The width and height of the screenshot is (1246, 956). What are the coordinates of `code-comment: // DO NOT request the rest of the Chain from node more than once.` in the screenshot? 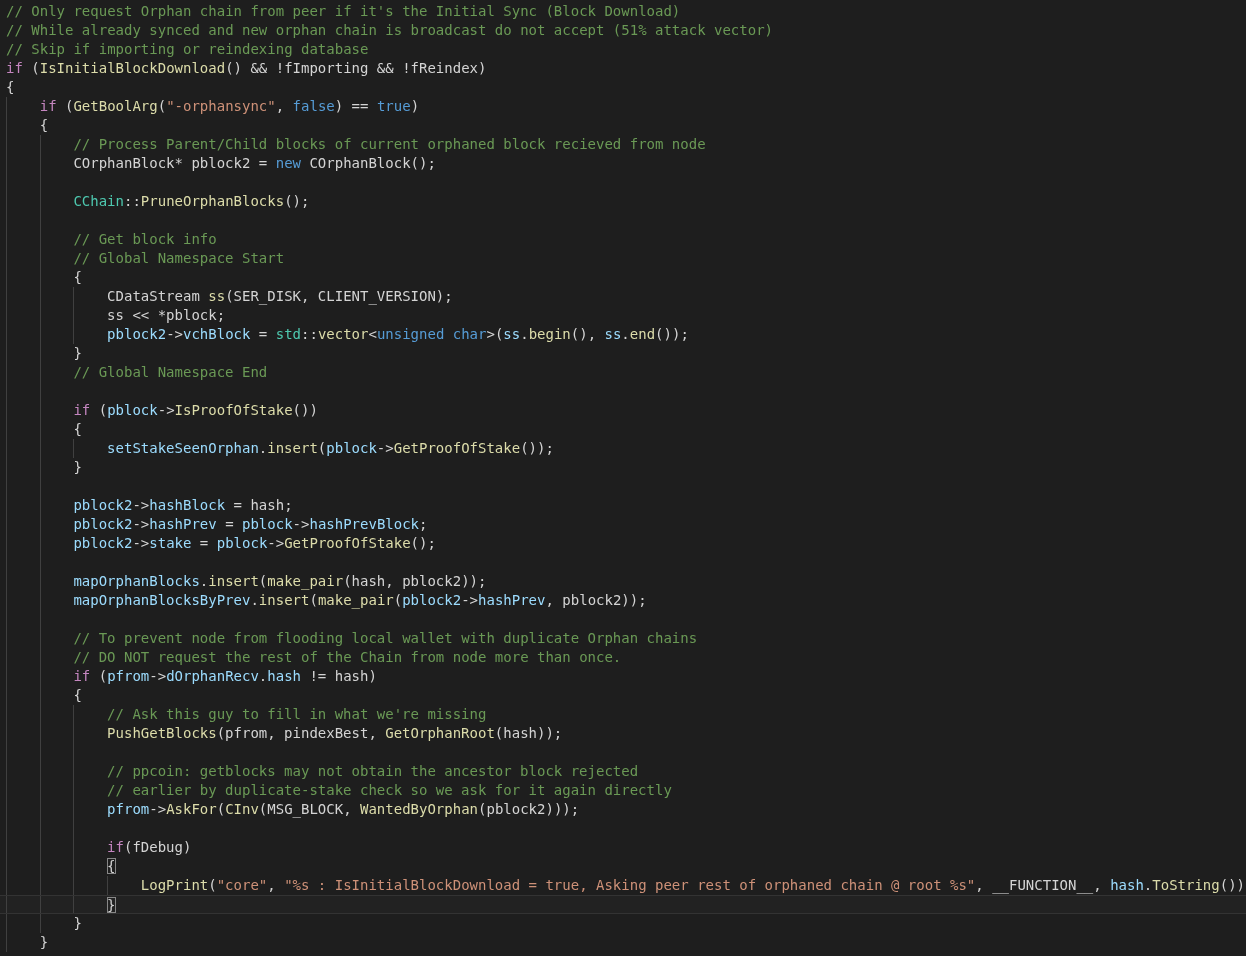 It's located at (347, 657).